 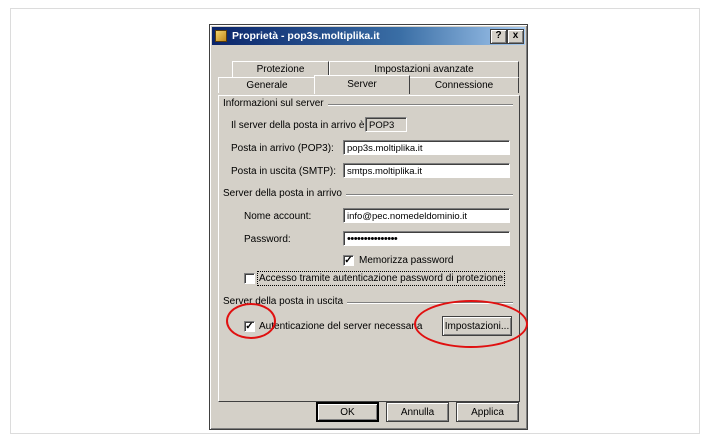 I want to click on incoming-type-label: Il server della posta in arrivo è:, so click(x=299, y=125).